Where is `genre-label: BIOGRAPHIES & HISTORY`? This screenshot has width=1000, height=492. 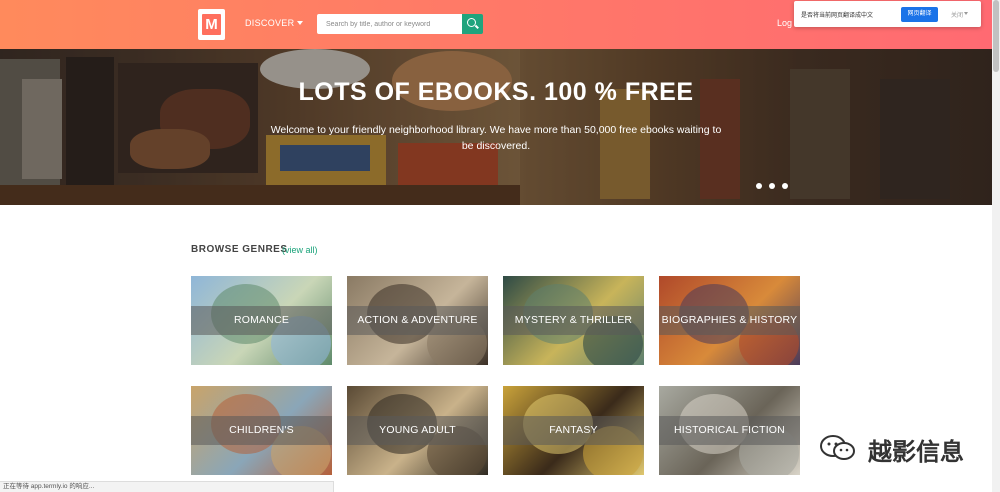
genre-label: BIOGRAPHIES & HISTORY is located at coordinates (729, 320).